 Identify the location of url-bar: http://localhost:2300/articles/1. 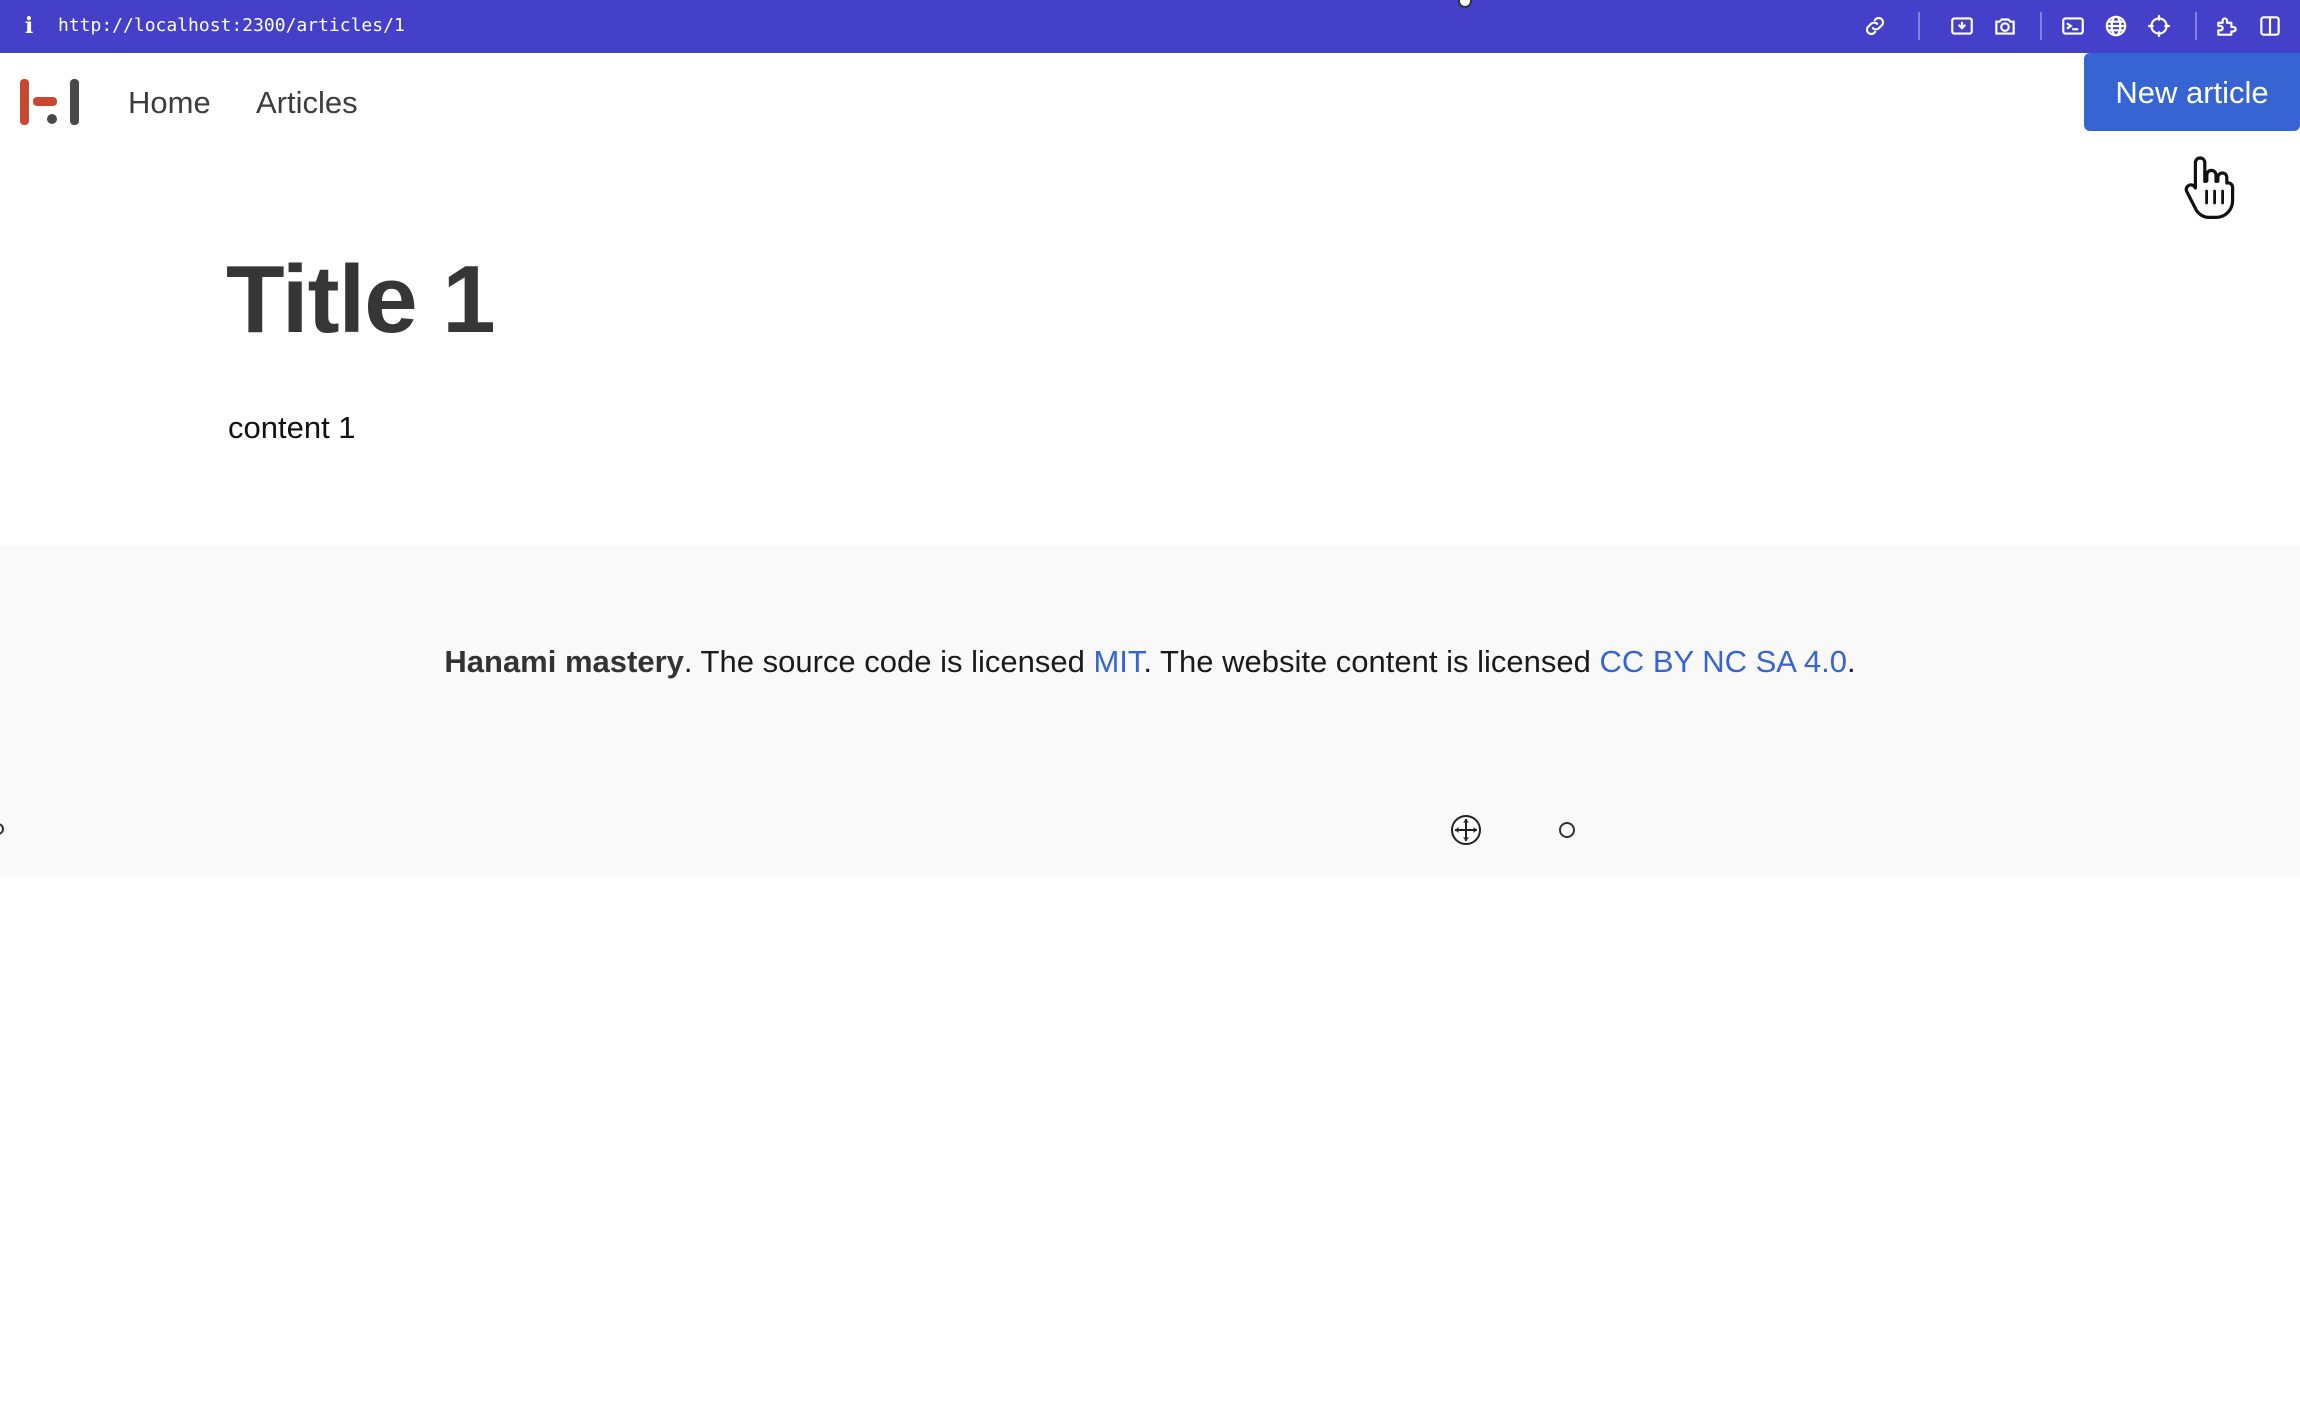
(231, 26).